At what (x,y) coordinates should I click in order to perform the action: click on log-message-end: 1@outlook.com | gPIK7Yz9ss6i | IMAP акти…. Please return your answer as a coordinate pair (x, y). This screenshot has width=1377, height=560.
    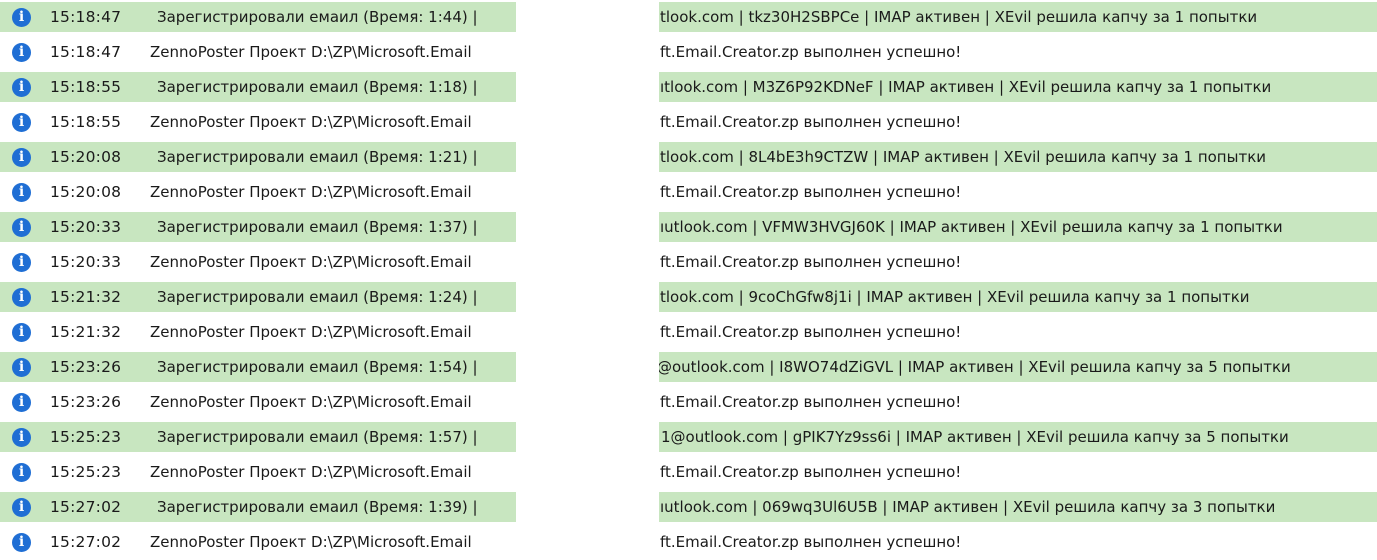
    Looking at the image, I should click on (975, 437).